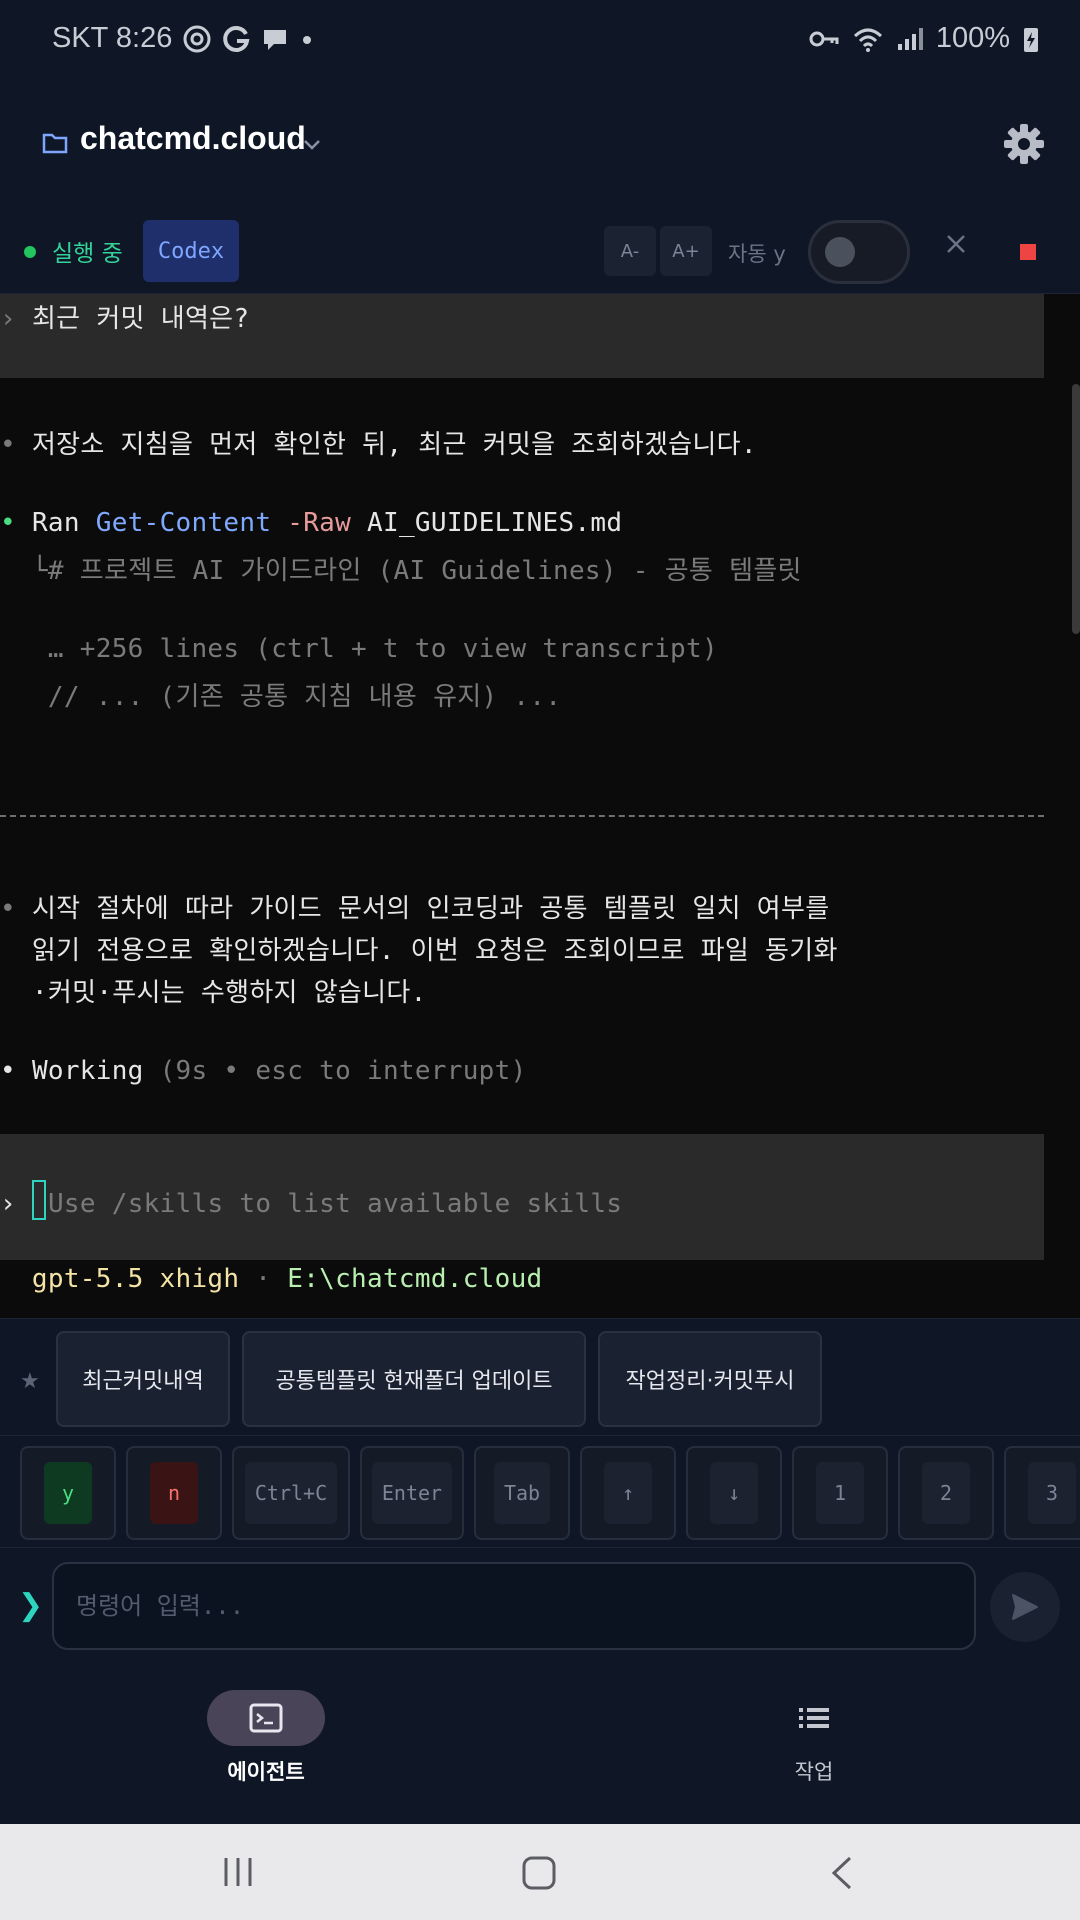  I want to click on stop-icon, so click(1028, 252).